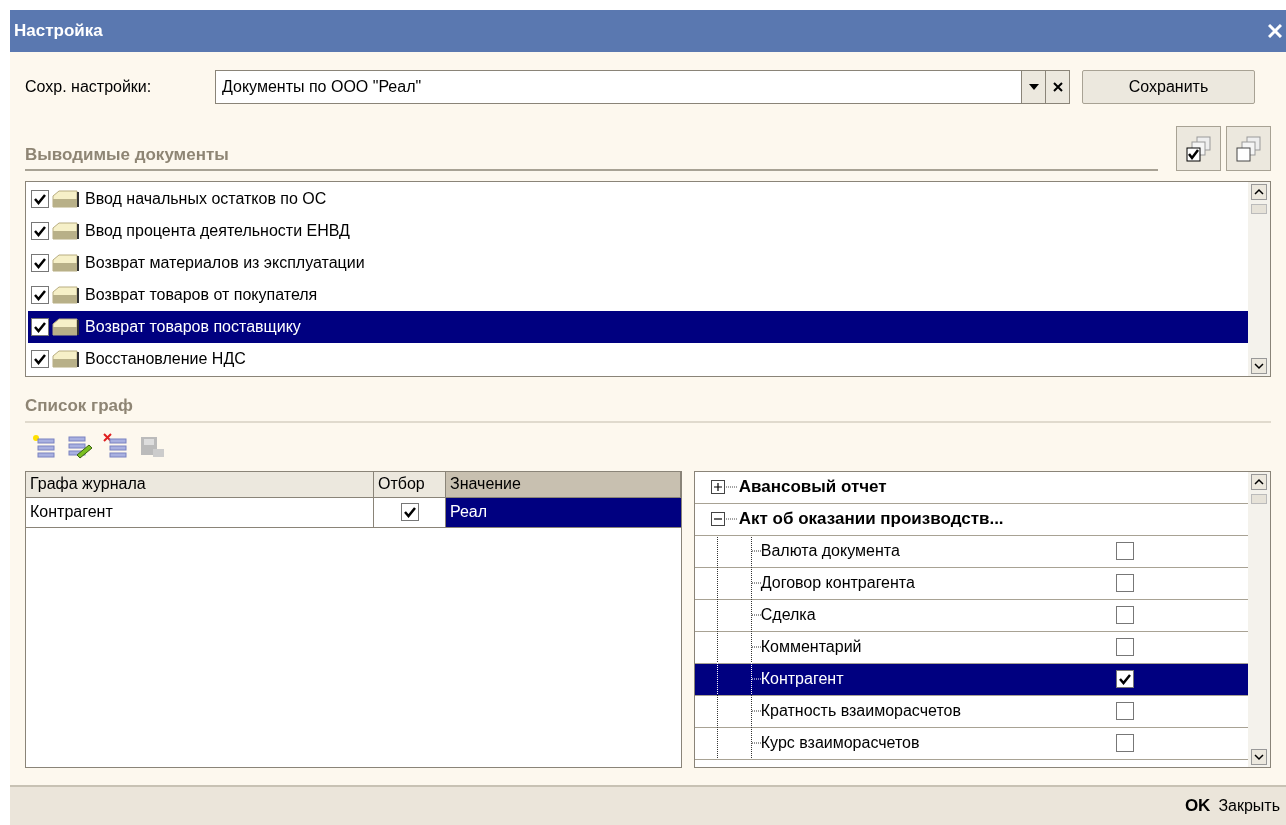 This screenshot has width=1286, height=825. What do you see at coordinates (638, 327) in the screenshot?
I see `document-row: Возврат товаров поставщику` at bounding box center [638, 327].